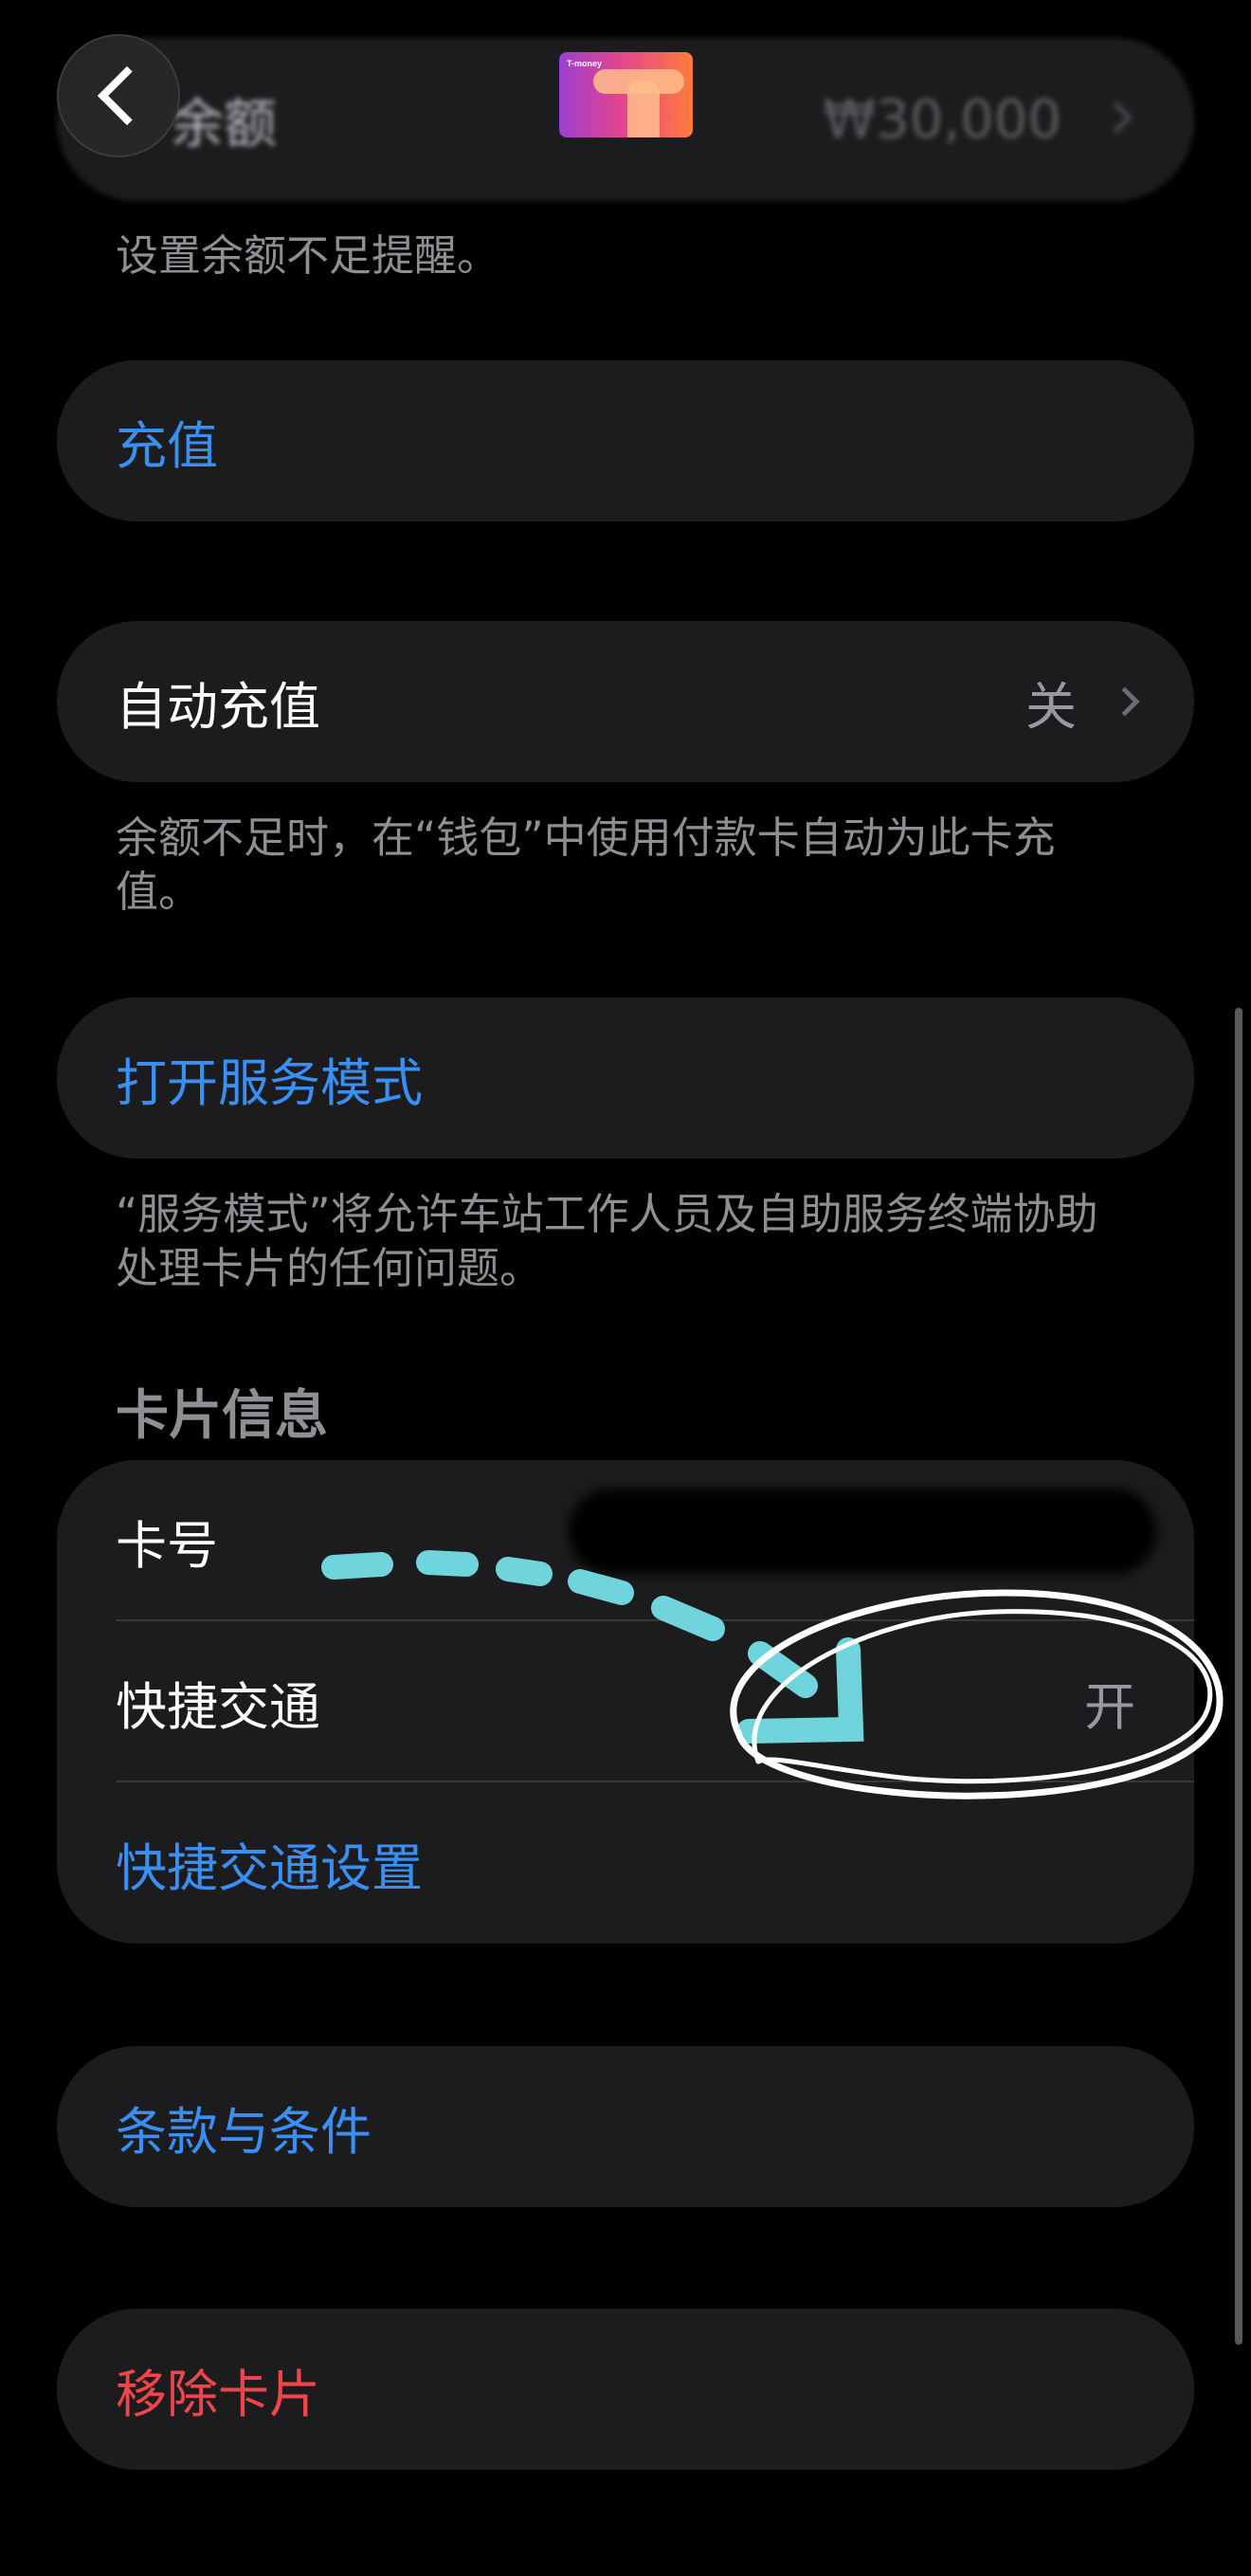  I want to click on auto-top-up-group: 自动充值 关, so click(626, 701).